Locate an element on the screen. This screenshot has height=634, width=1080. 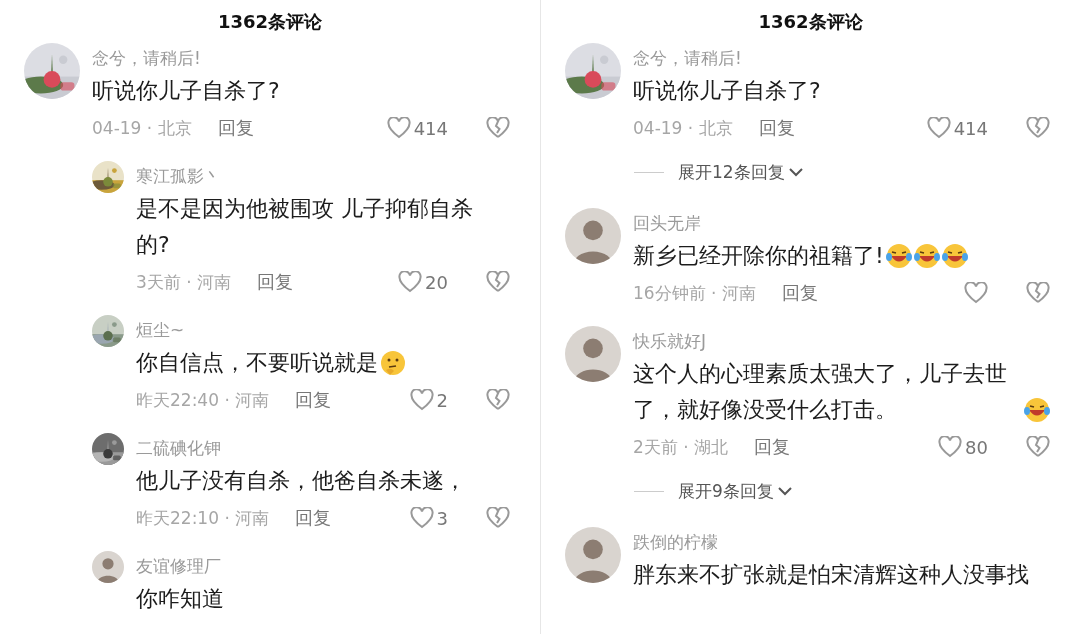
comment-text: 胖东来不扩张就是怕宋清辉这种人没事找 is located at coordinates (831, 575).